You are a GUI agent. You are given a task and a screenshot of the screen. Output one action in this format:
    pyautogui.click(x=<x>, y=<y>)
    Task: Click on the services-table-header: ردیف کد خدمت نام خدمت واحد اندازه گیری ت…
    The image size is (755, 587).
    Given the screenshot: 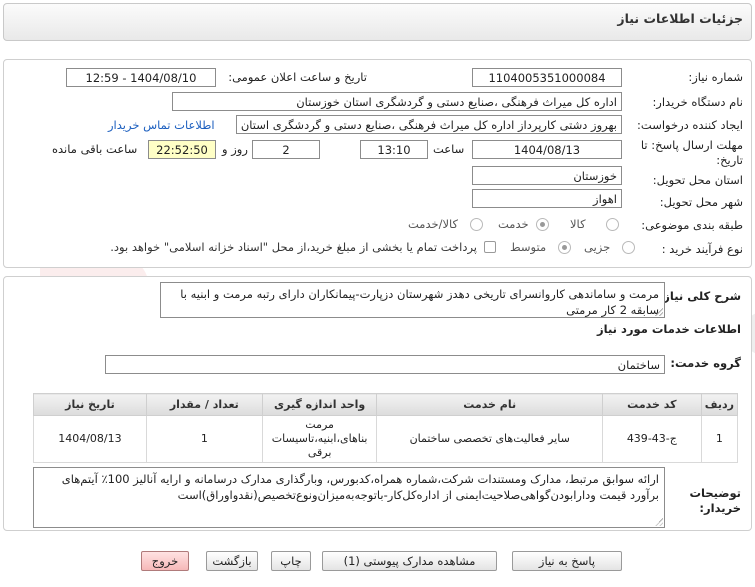 What is the action you would take?
    pyautogui.click(x=386, y=404)
    